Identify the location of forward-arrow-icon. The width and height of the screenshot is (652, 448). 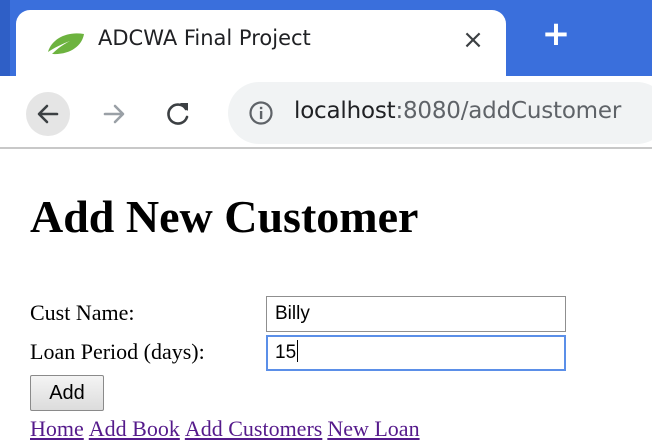
(114, 114).